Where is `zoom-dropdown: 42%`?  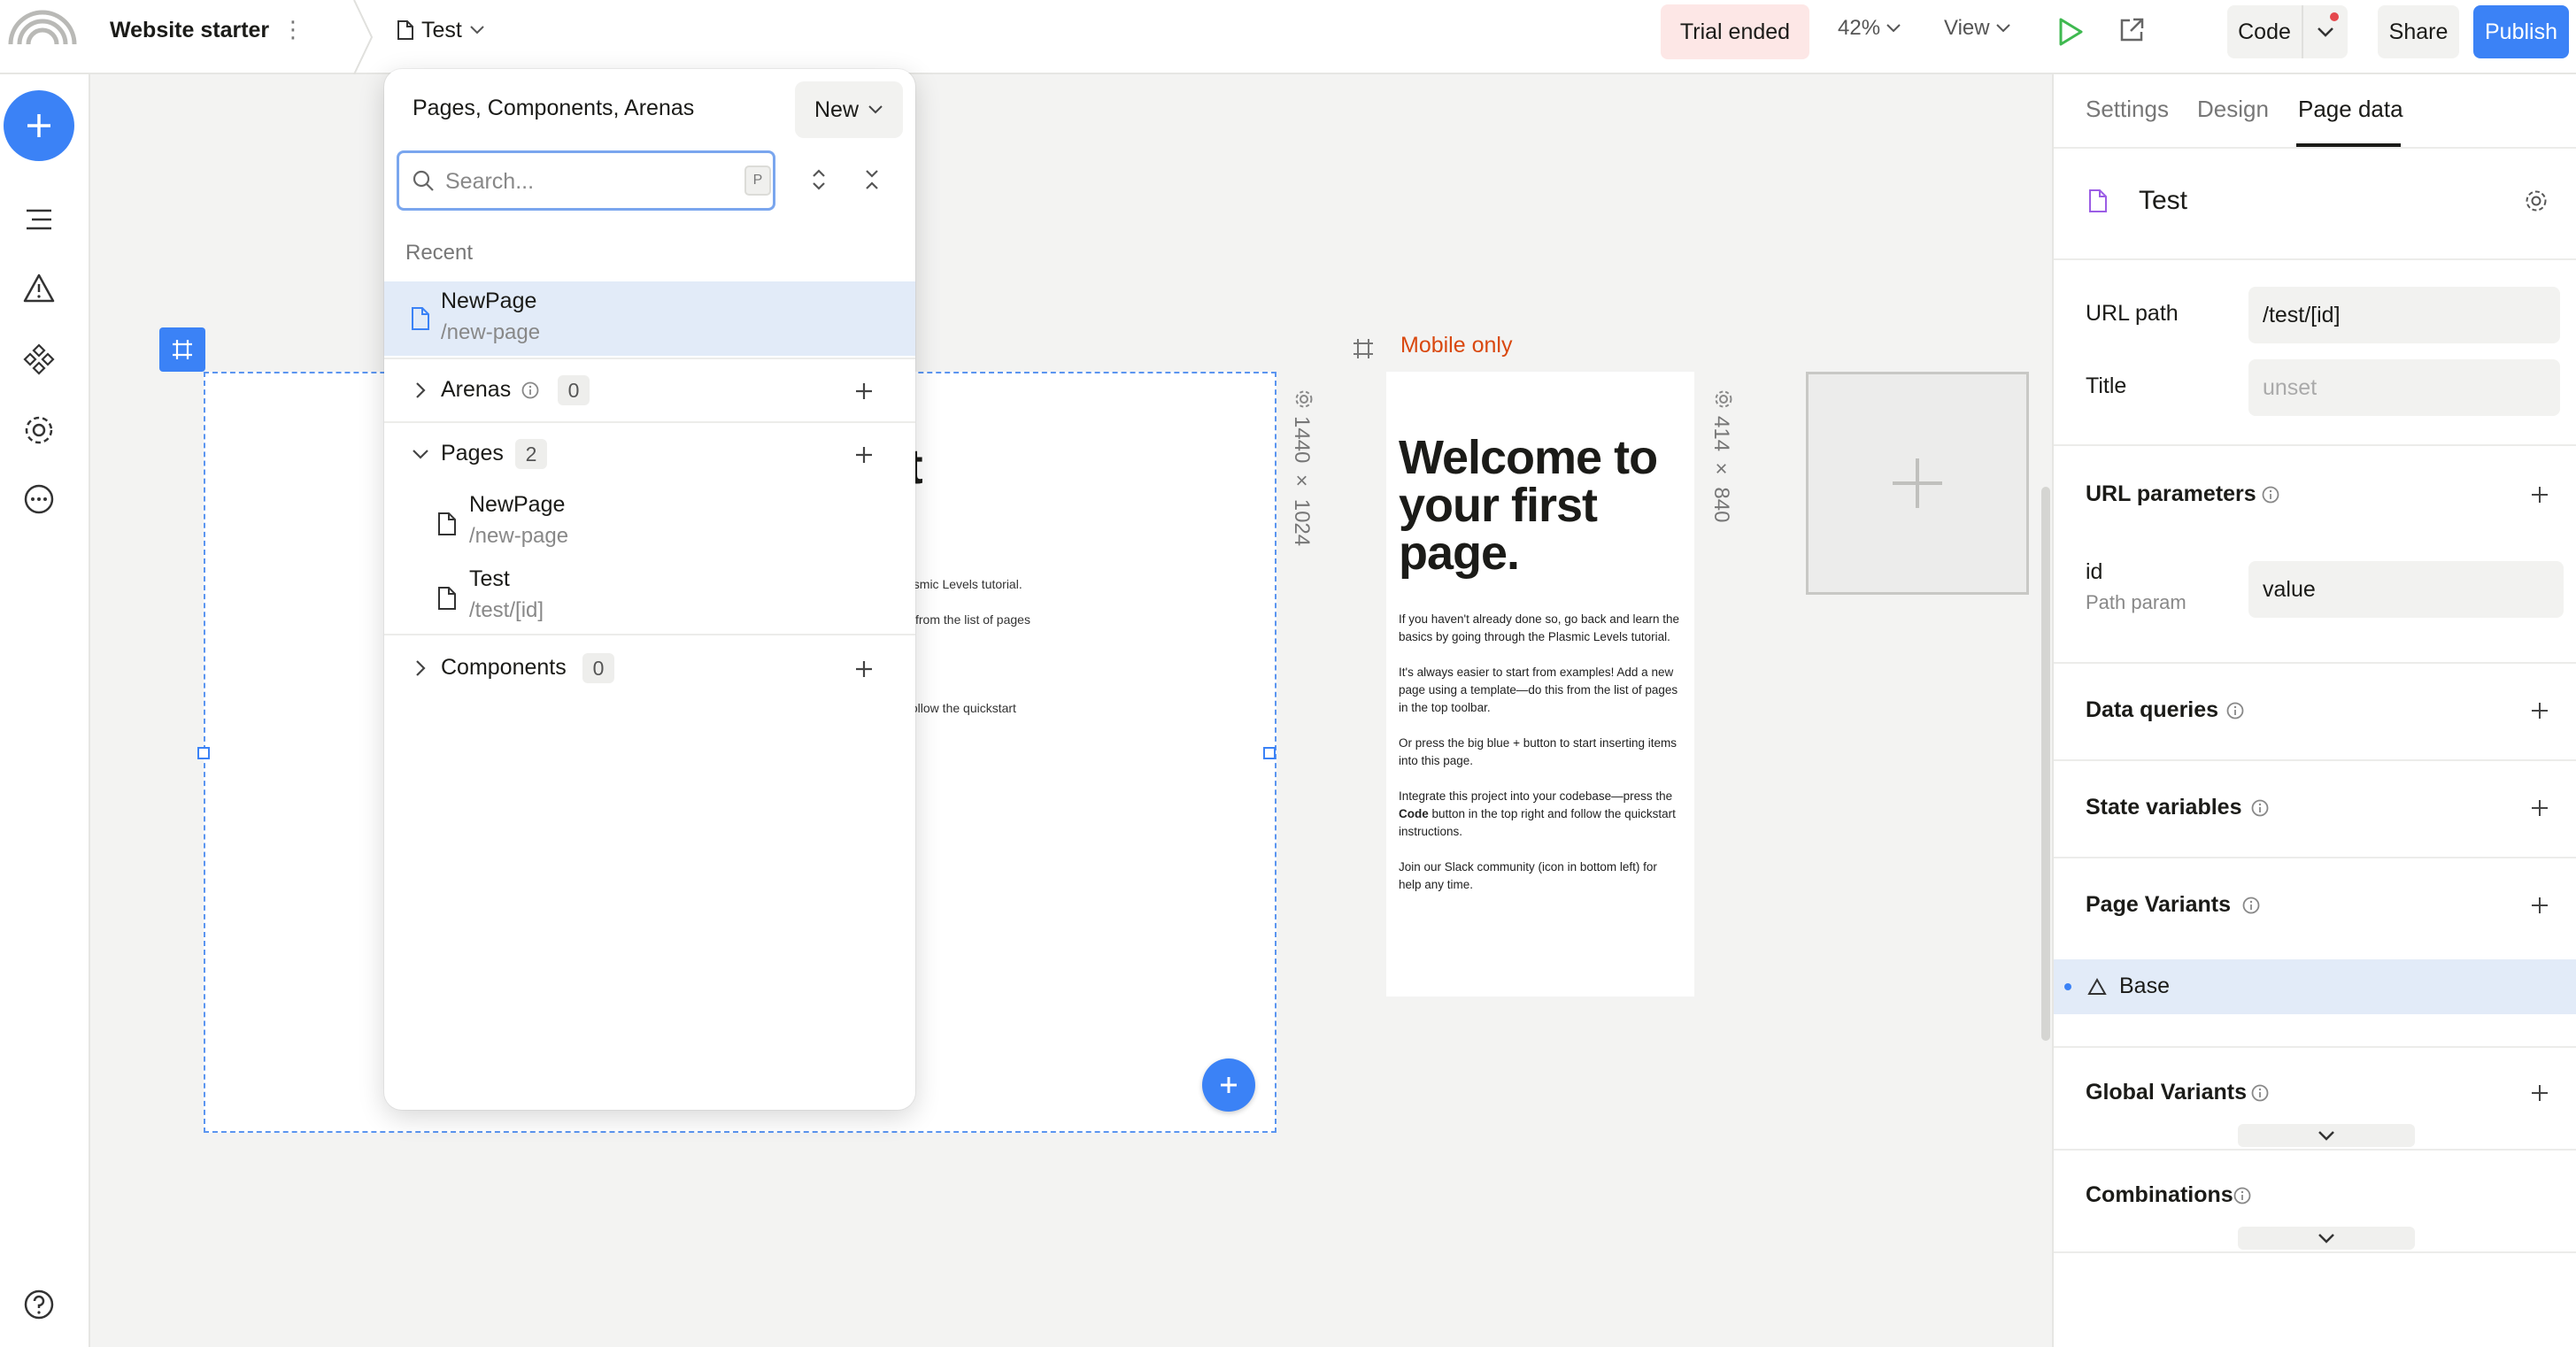 zoom-dropdown: 42% is located at coordinates (1869, 28).